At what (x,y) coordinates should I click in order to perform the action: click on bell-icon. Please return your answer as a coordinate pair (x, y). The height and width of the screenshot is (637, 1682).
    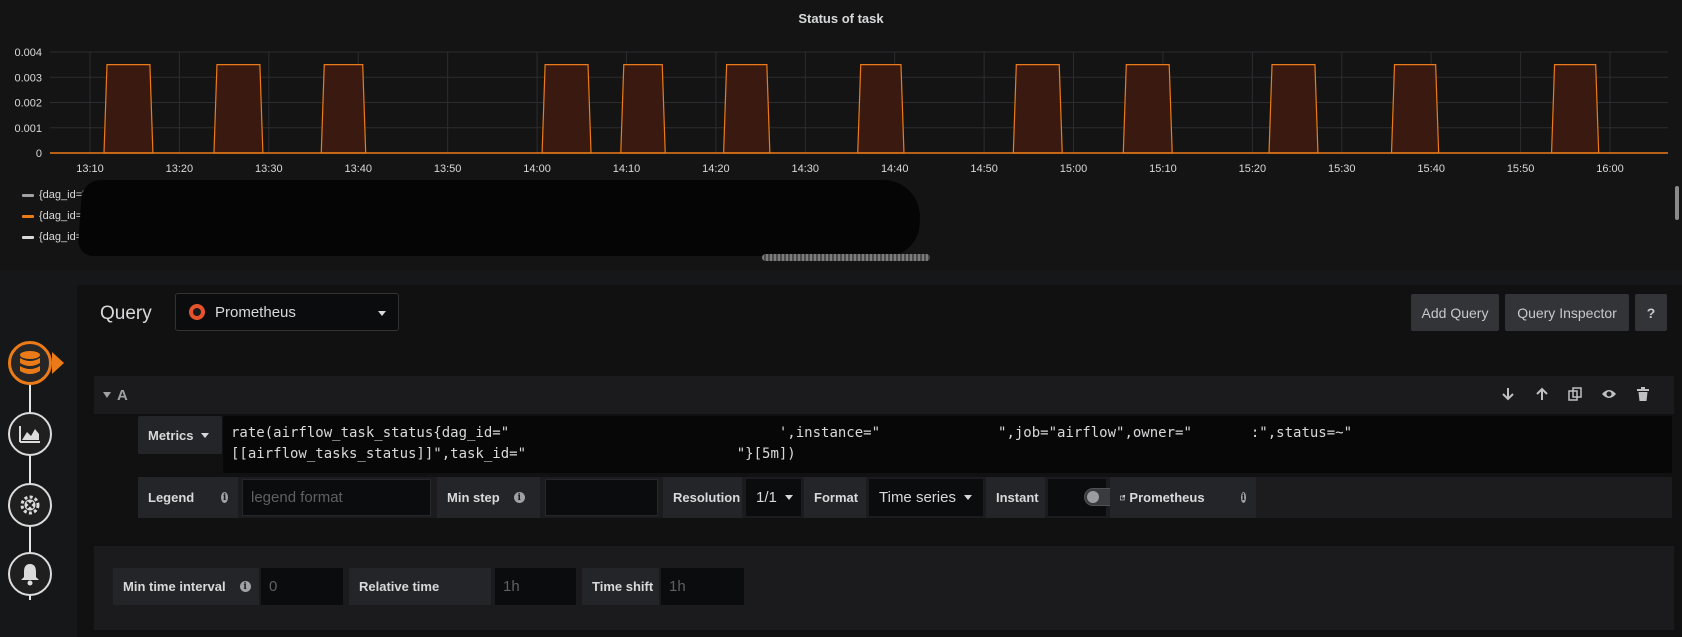
    Looking at the image, I should click on (30, 575).